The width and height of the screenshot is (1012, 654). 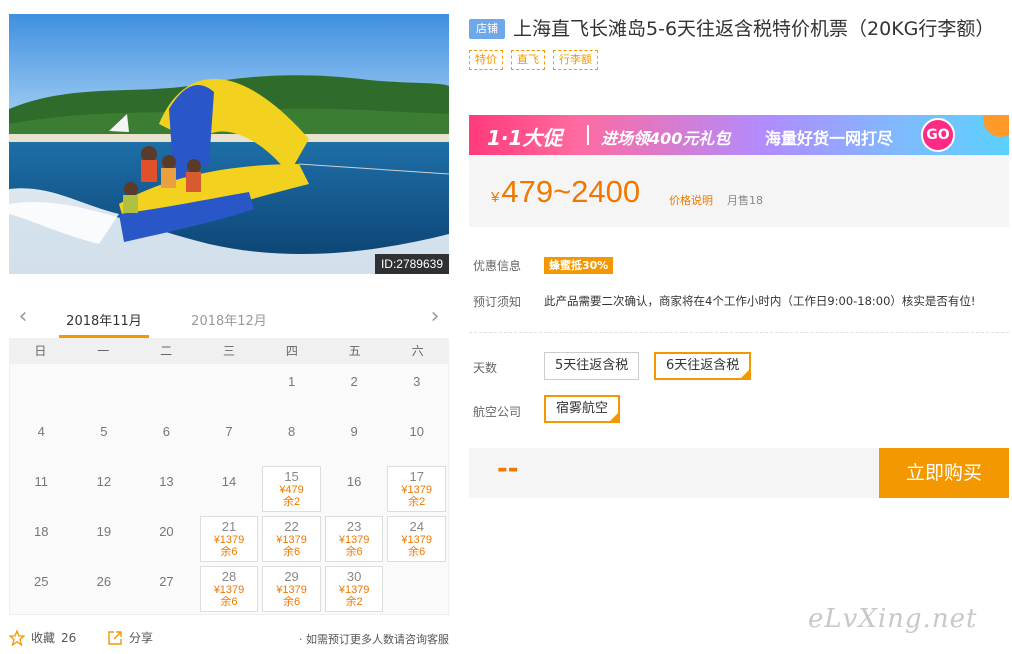 What do you see at coordinates (291, 526) in the screenshot?
I see `day-number: 22` at bounding box center [291, 526].